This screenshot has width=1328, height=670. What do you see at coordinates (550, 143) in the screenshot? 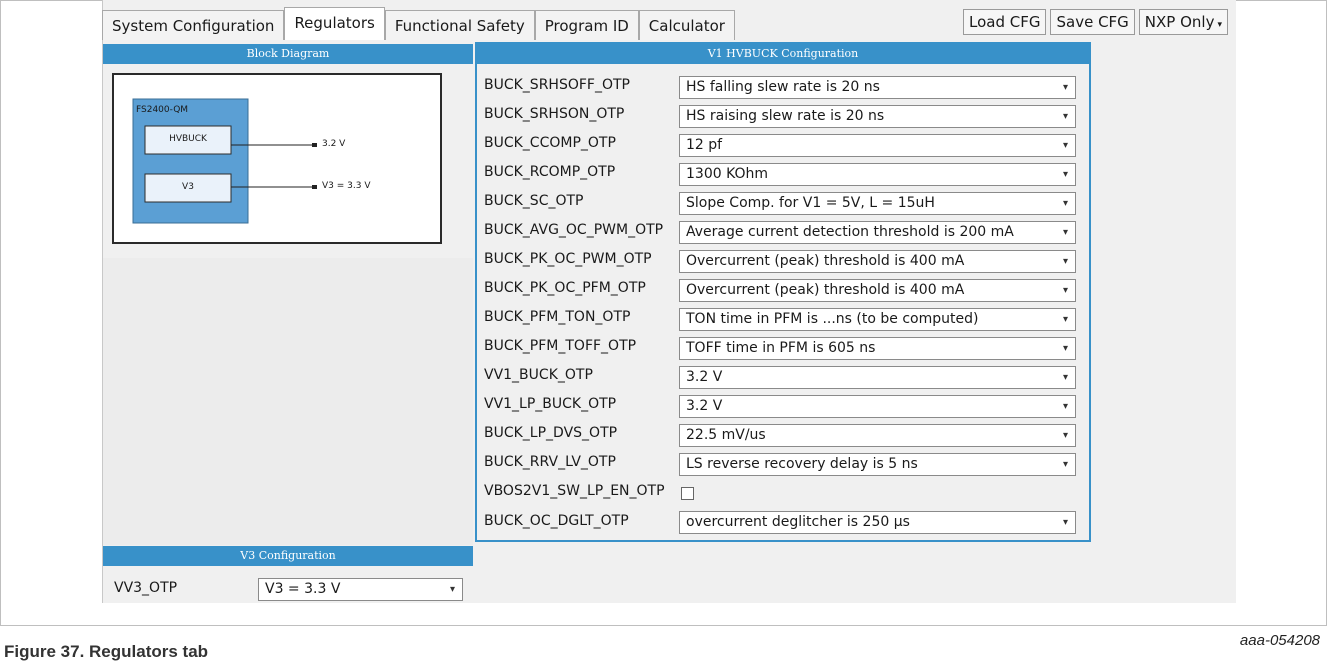
I see `row-label: BUCK_CCOMP_OTP` at bounding box center [550, 143].